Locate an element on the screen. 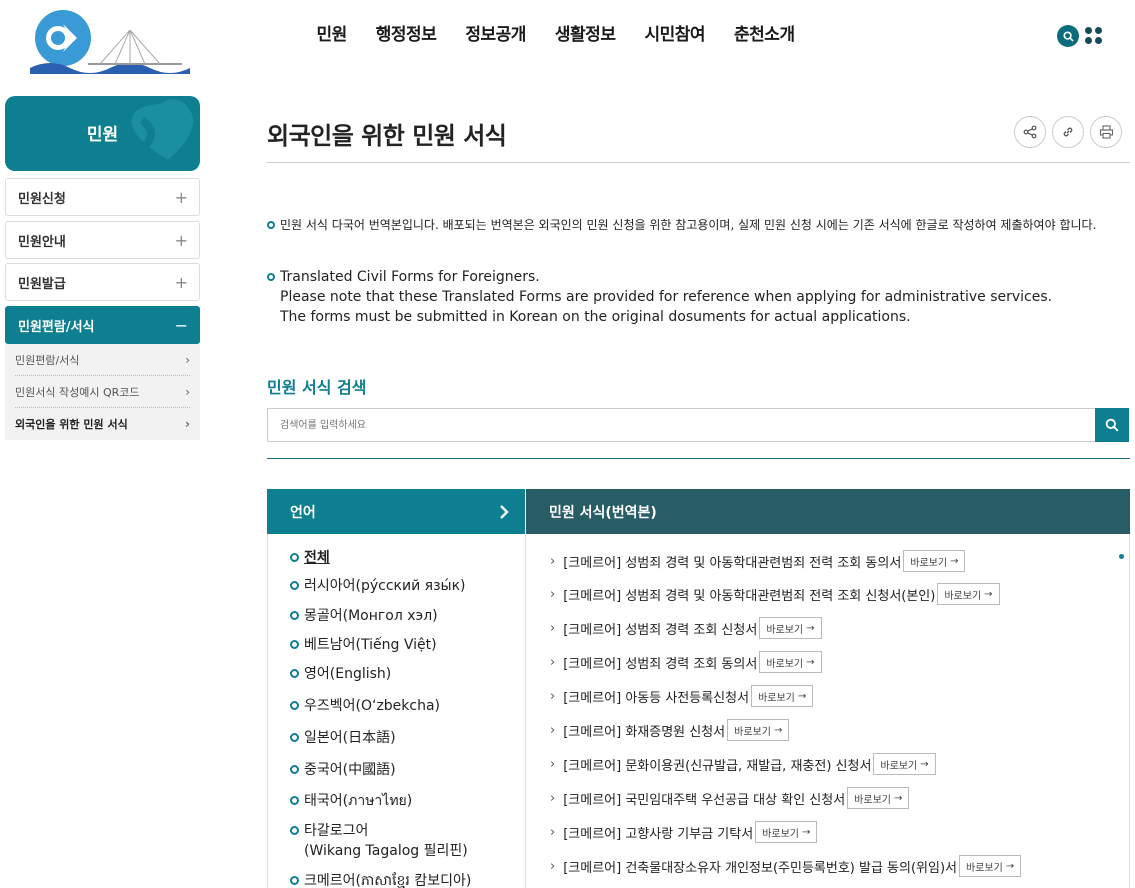 This screenshot has height=888, width=1135. language-item-mongolian: 몽골어(Монгол хэл) is located at coordinates (364, 616).